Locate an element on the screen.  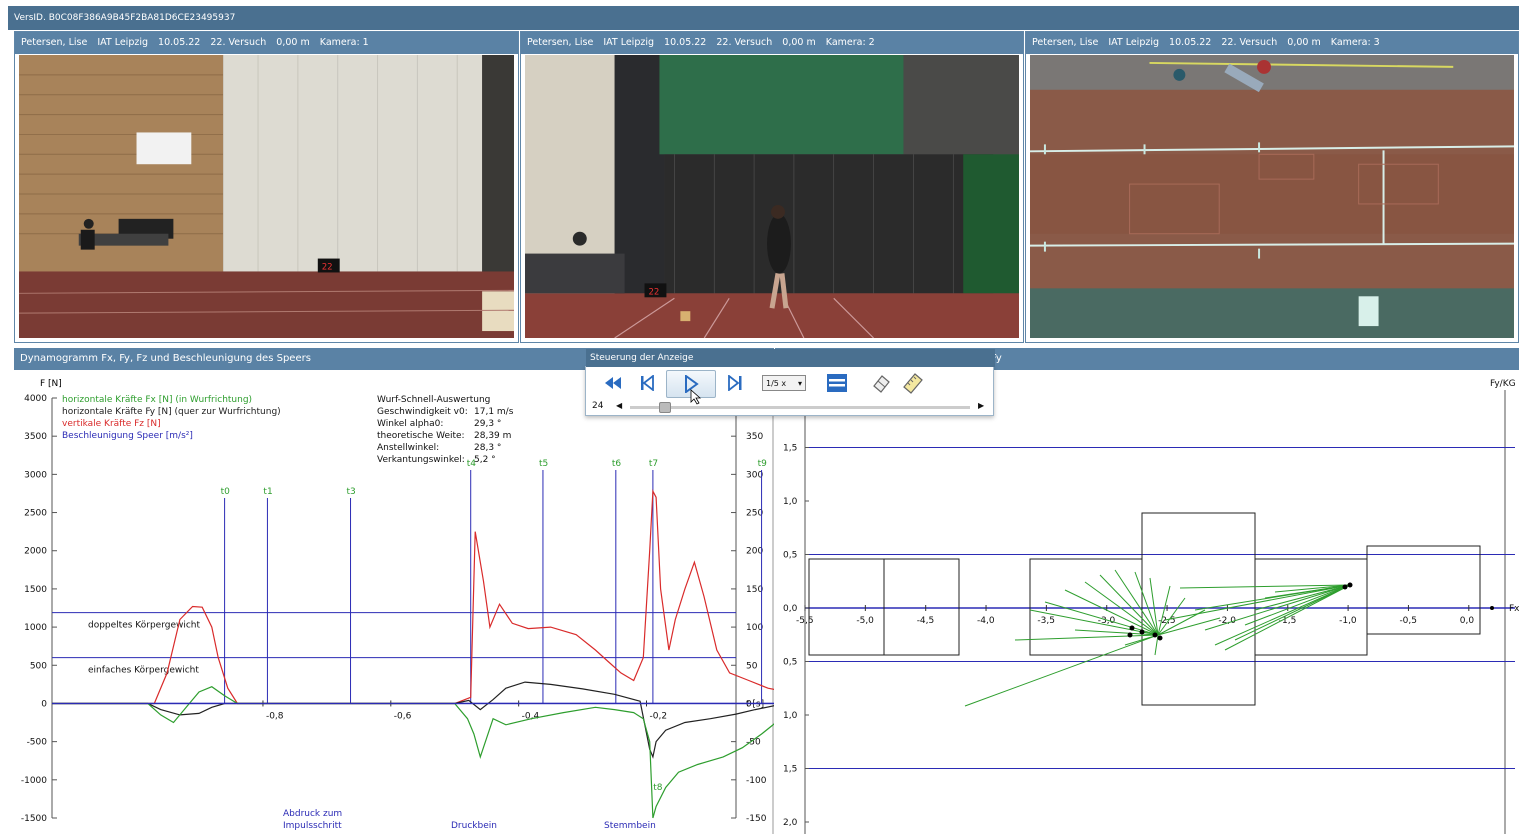
x-tick-label: -1,0 is located at coordinates (1348, 621).